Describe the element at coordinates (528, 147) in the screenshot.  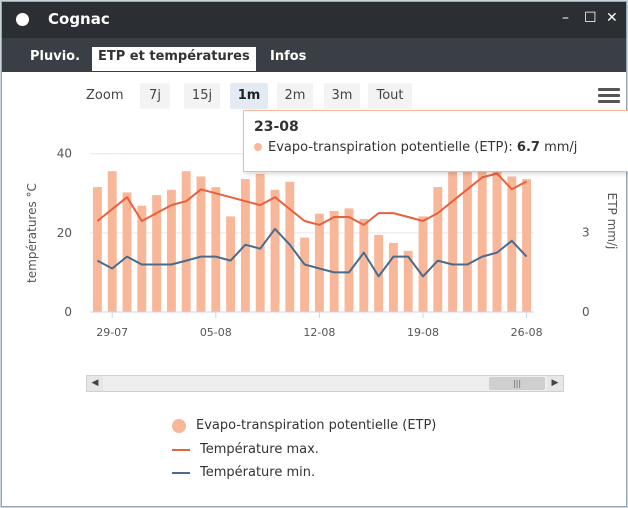
I see `tooltip-value: 6.7` at that location.